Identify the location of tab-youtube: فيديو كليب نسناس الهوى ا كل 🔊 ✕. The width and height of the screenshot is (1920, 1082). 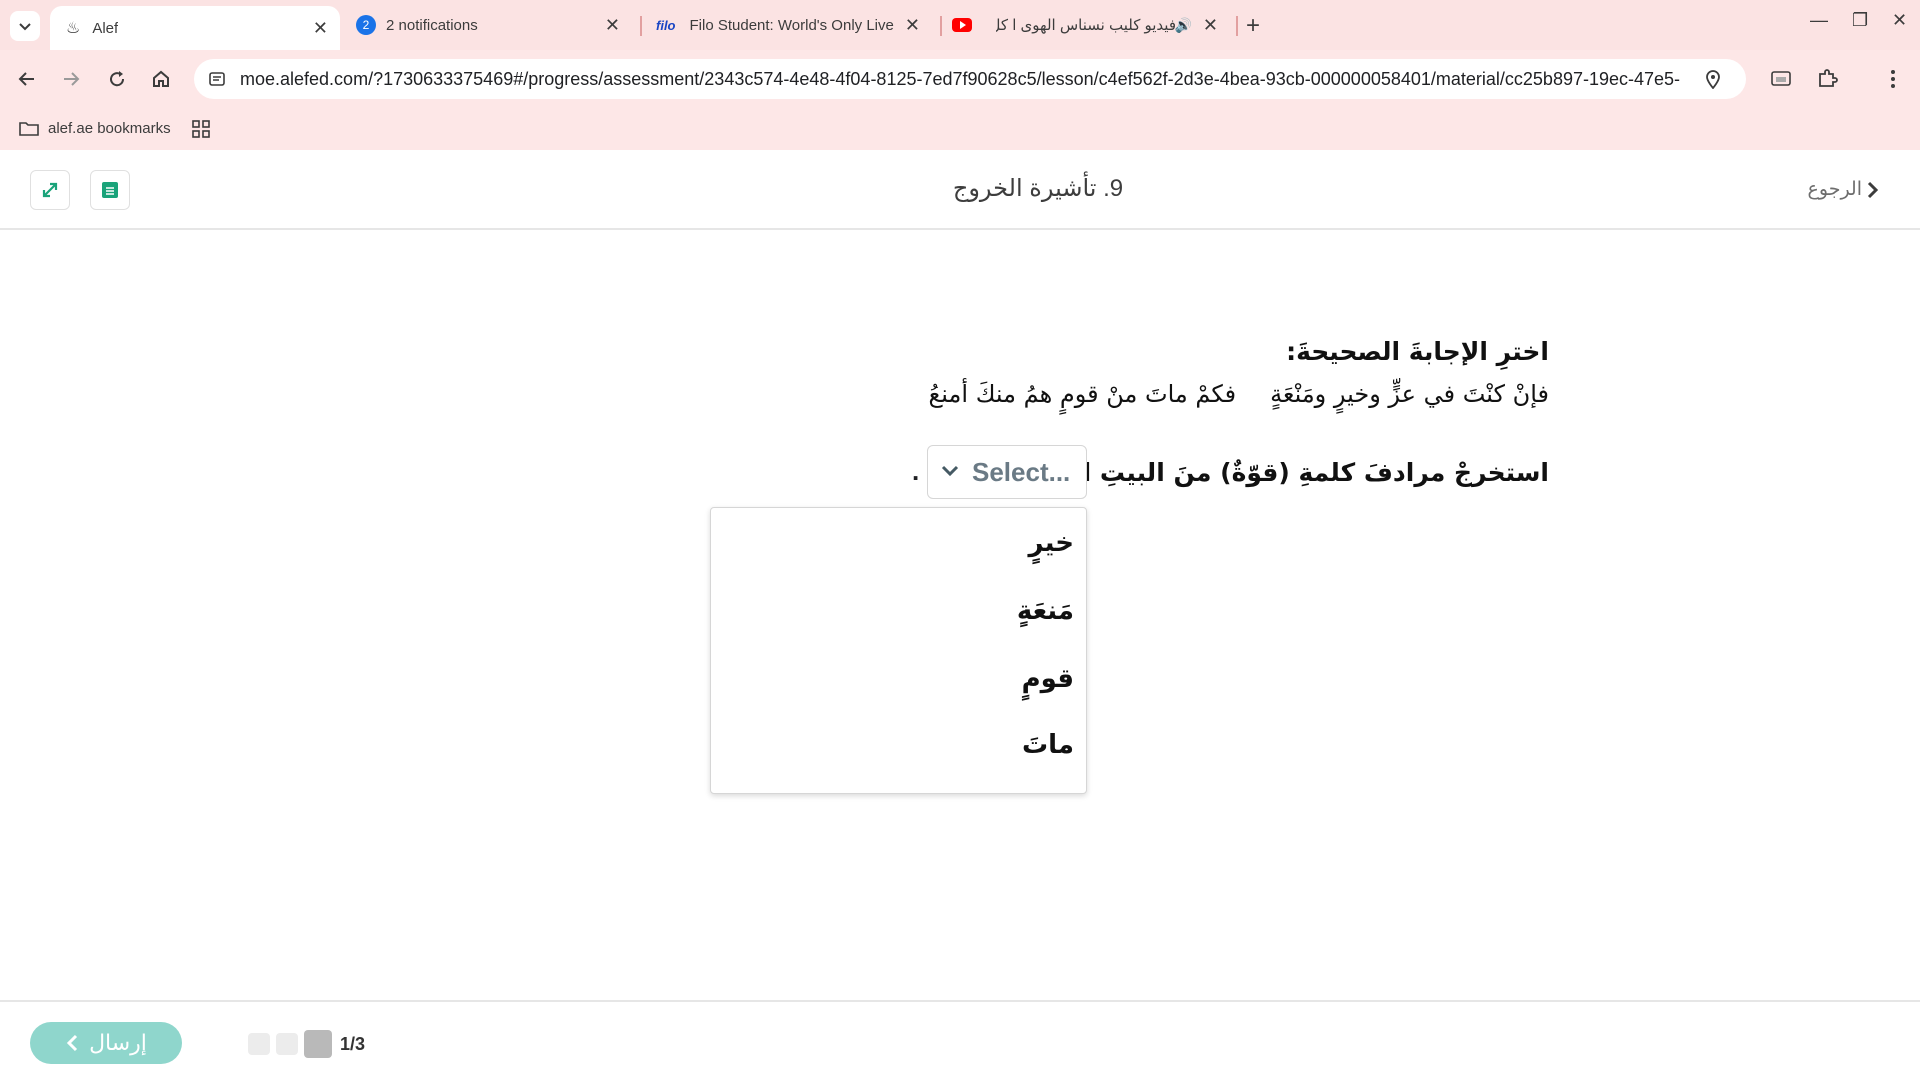
(1091, 25).